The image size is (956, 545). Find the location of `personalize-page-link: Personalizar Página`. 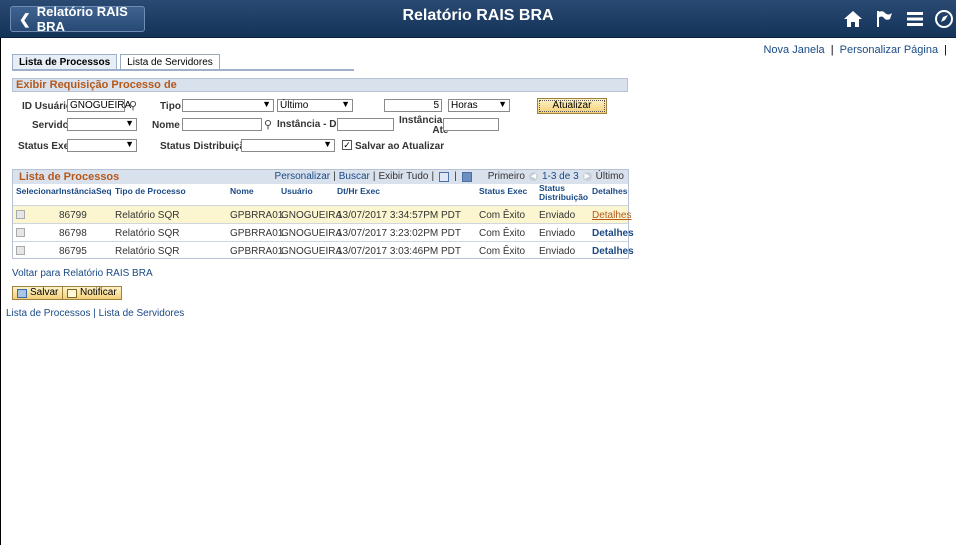

personalize-page-link: Personalizar Página is located at coordinates (889, 50).